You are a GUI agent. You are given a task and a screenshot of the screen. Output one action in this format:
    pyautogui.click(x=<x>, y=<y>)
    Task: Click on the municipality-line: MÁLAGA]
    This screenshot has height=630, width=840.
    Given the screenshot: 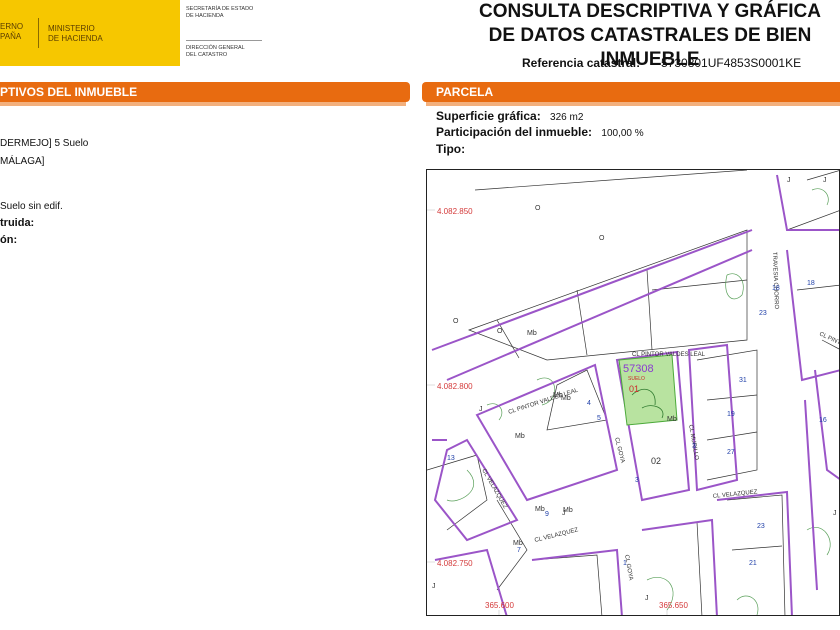 What is the action you would take?
    pyautogui.click(x=22, y=161)
    